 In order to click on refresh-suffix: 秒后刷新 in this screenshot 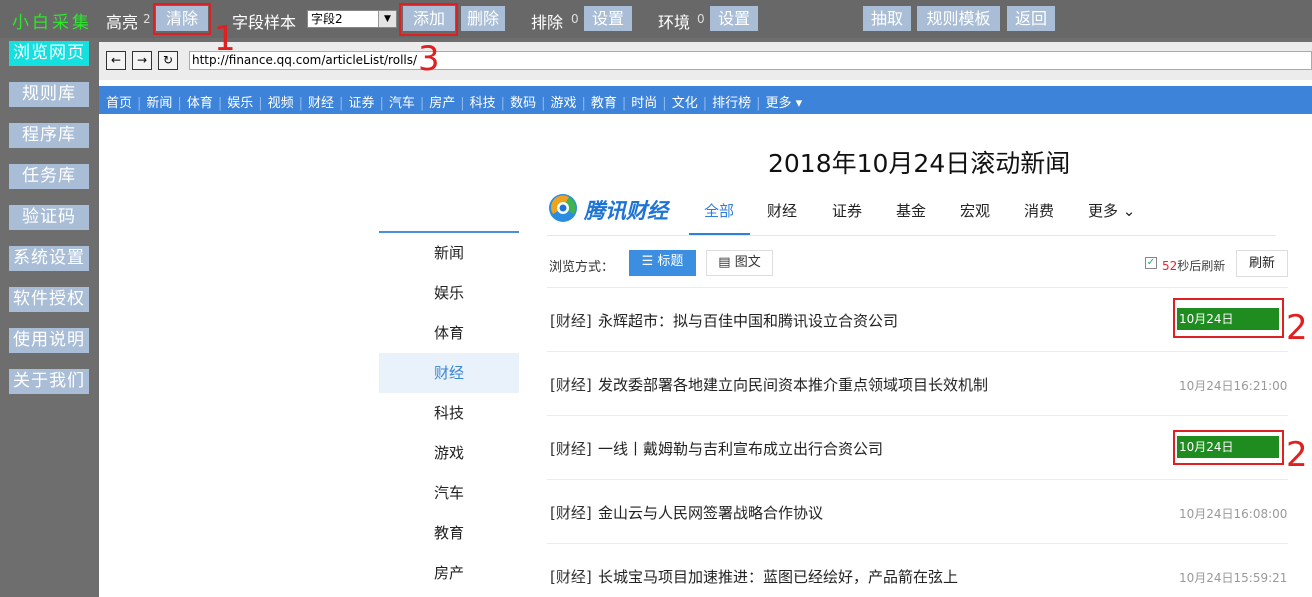, I will do `click(1201, 266)`.